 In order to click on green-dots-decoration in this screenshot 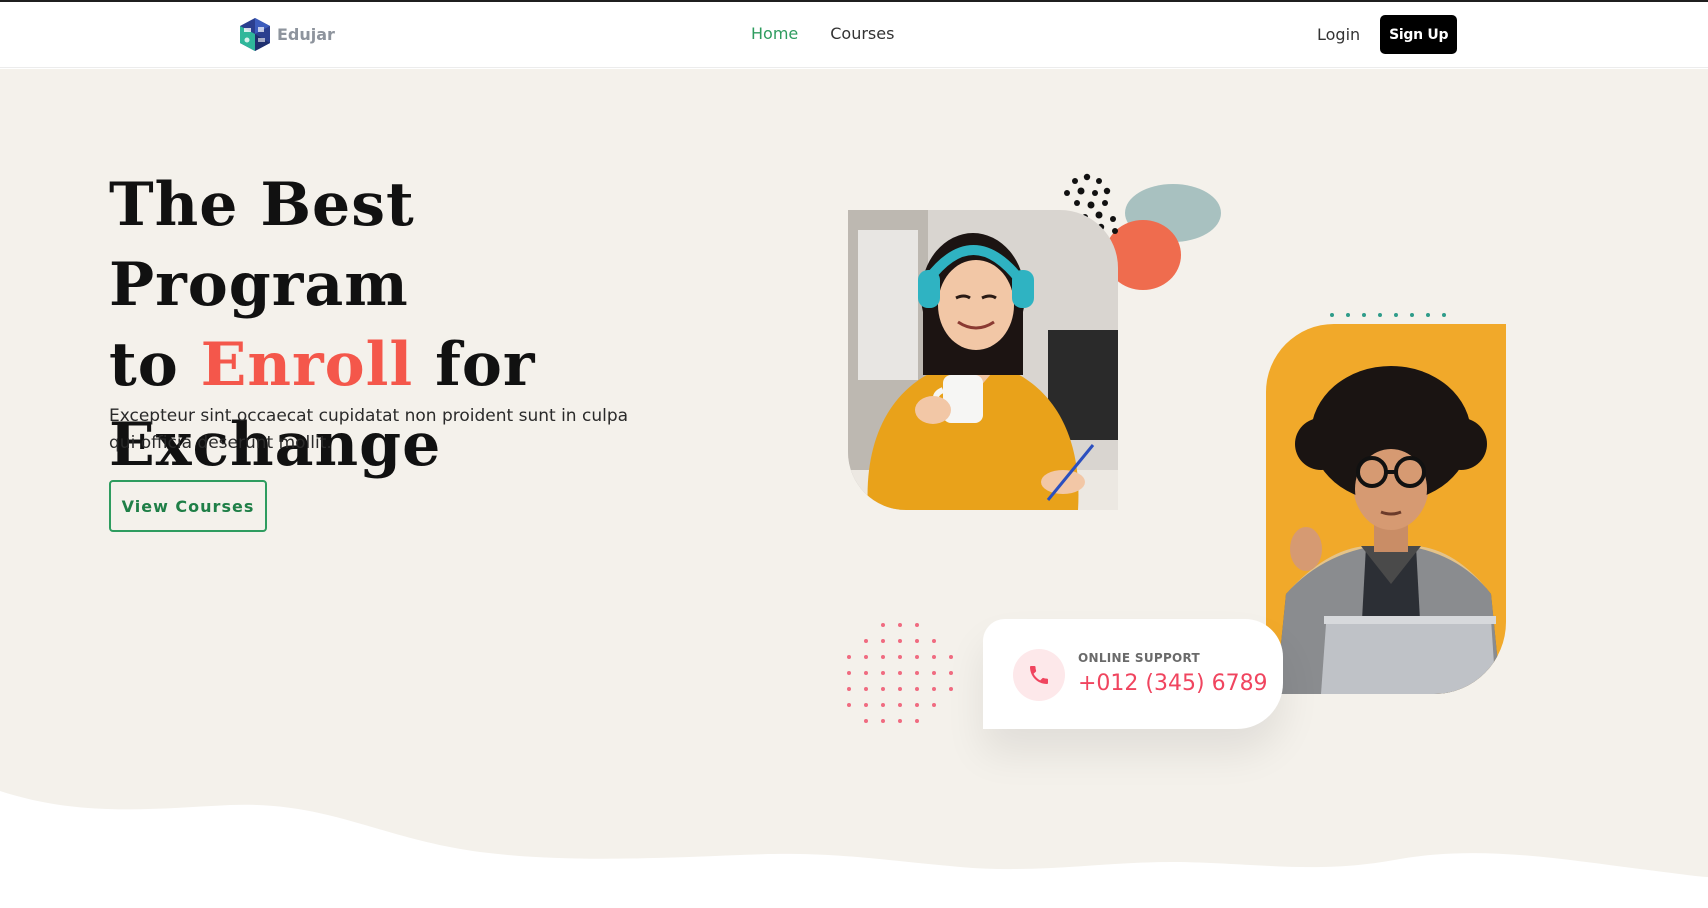, I will do `click(1388, 315)`.